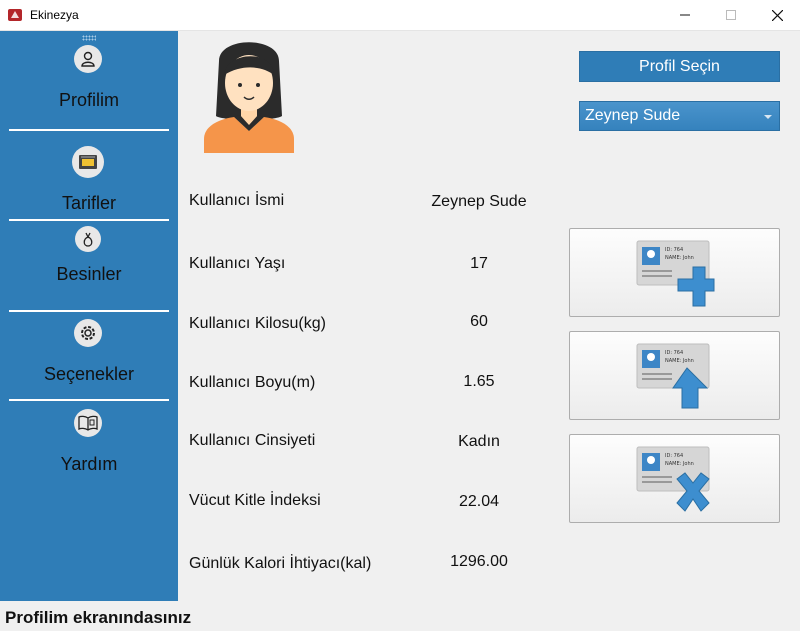 This screenshot has height=631, width=800. I want to click on update-profile-icon: ID: 764 NAME: John, so click(672, 375).